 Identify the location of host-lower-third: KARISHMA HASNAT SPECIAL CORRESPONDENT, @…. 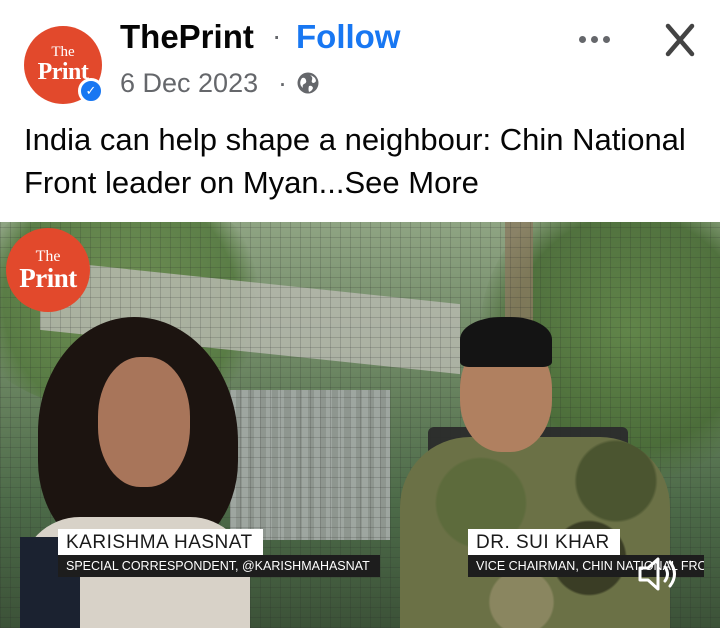
(219, 553).